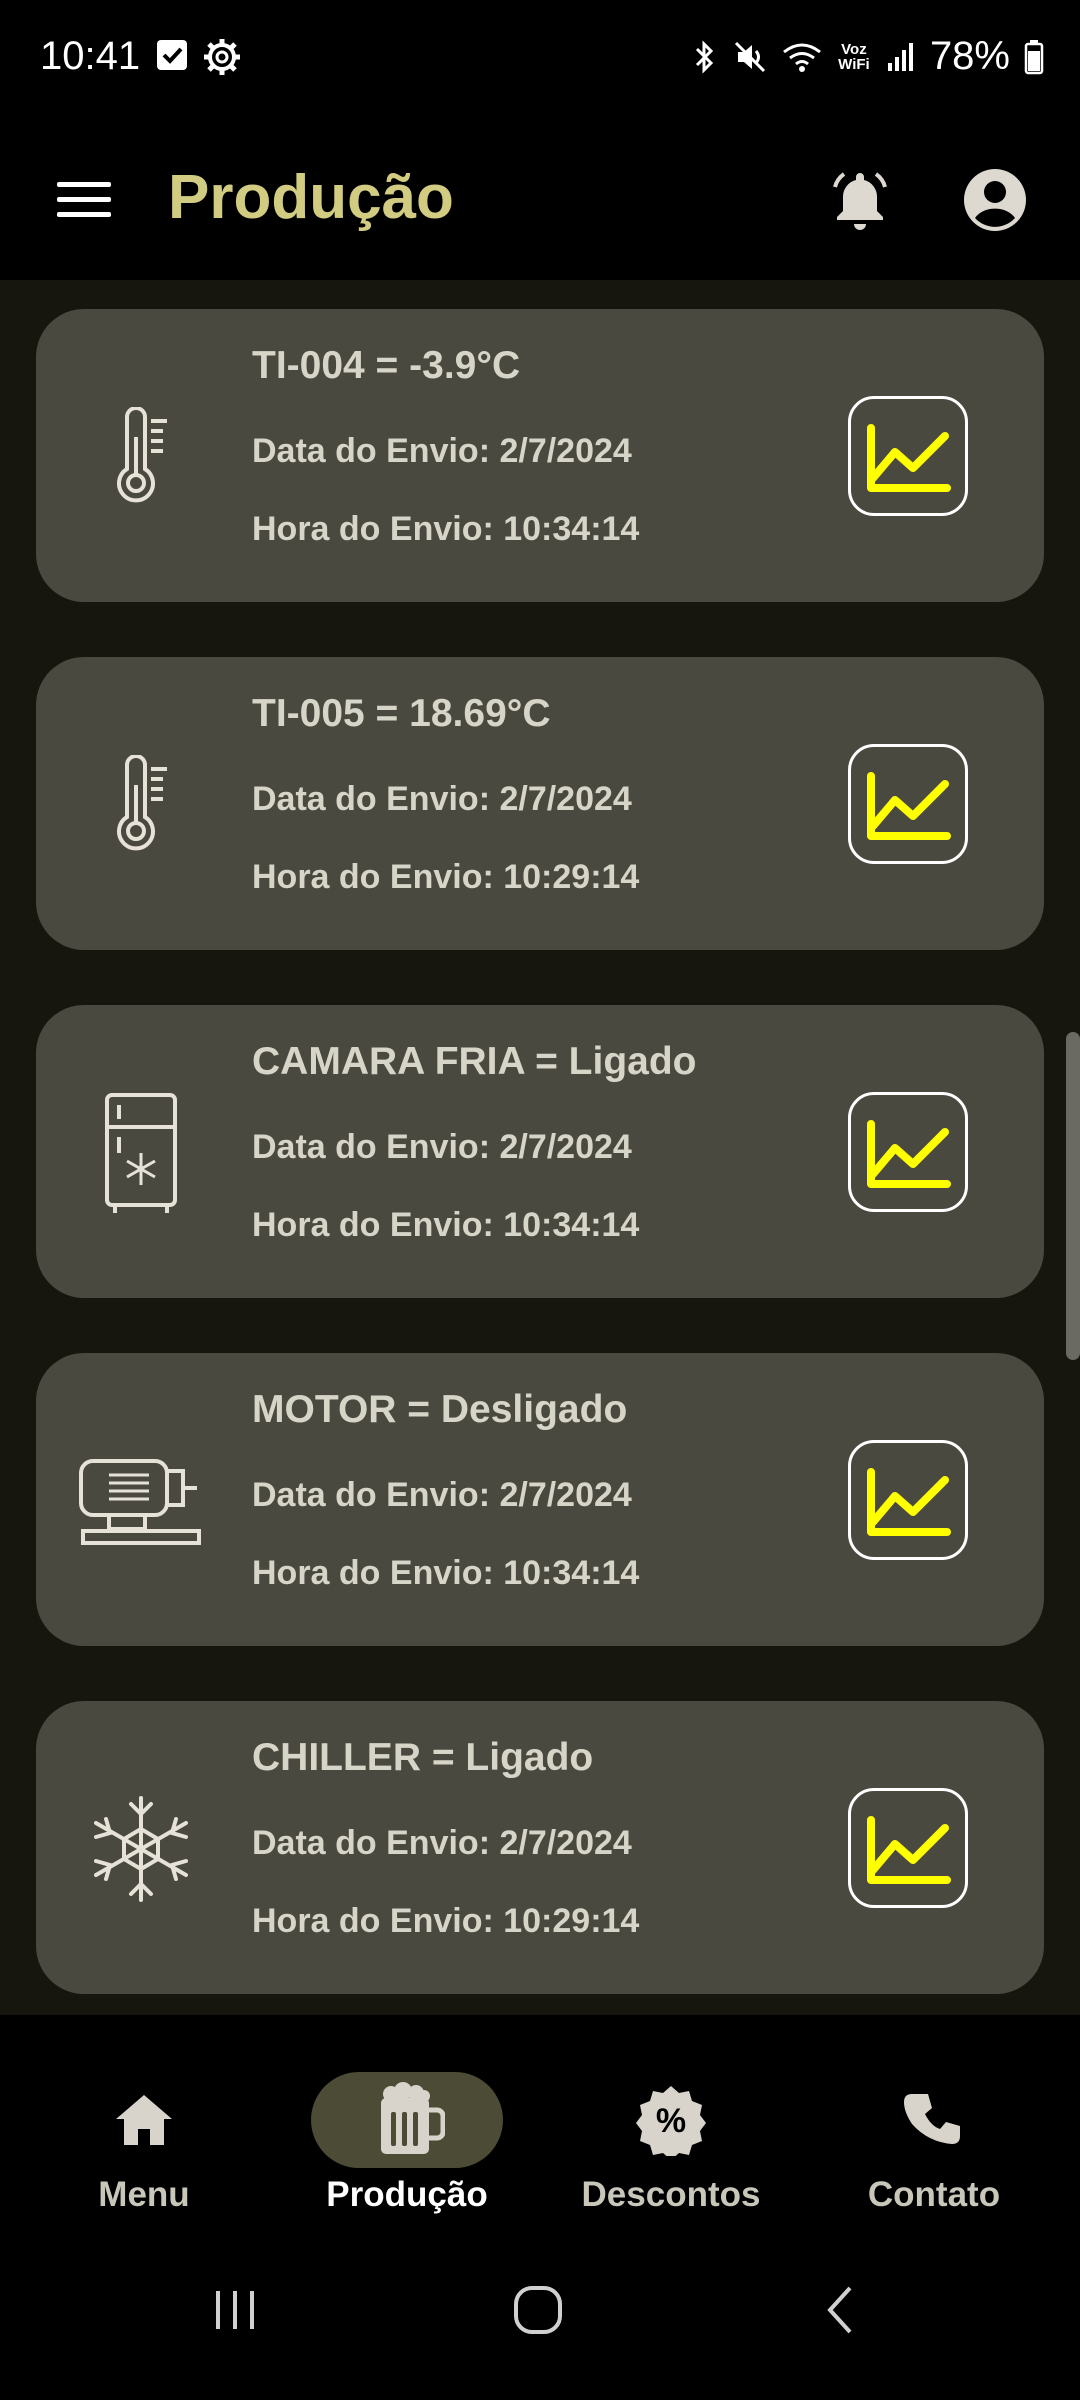 The width and height of the screenshot is (1080, 2400). Describe the element at coordinates (749, 56) in the screenshot. I see `mute-icon` at that location.